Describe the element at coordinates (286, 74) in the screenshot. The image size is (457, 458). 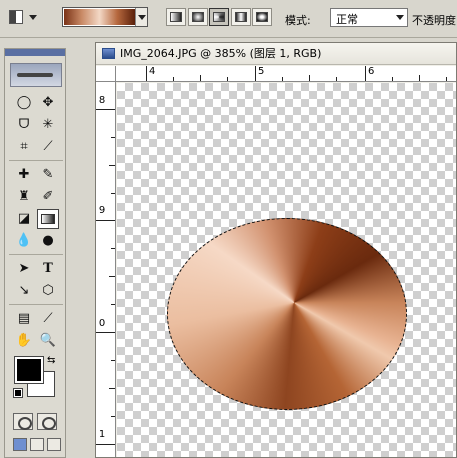
I see `ruler-horizontal: 4 5 6` at that location.